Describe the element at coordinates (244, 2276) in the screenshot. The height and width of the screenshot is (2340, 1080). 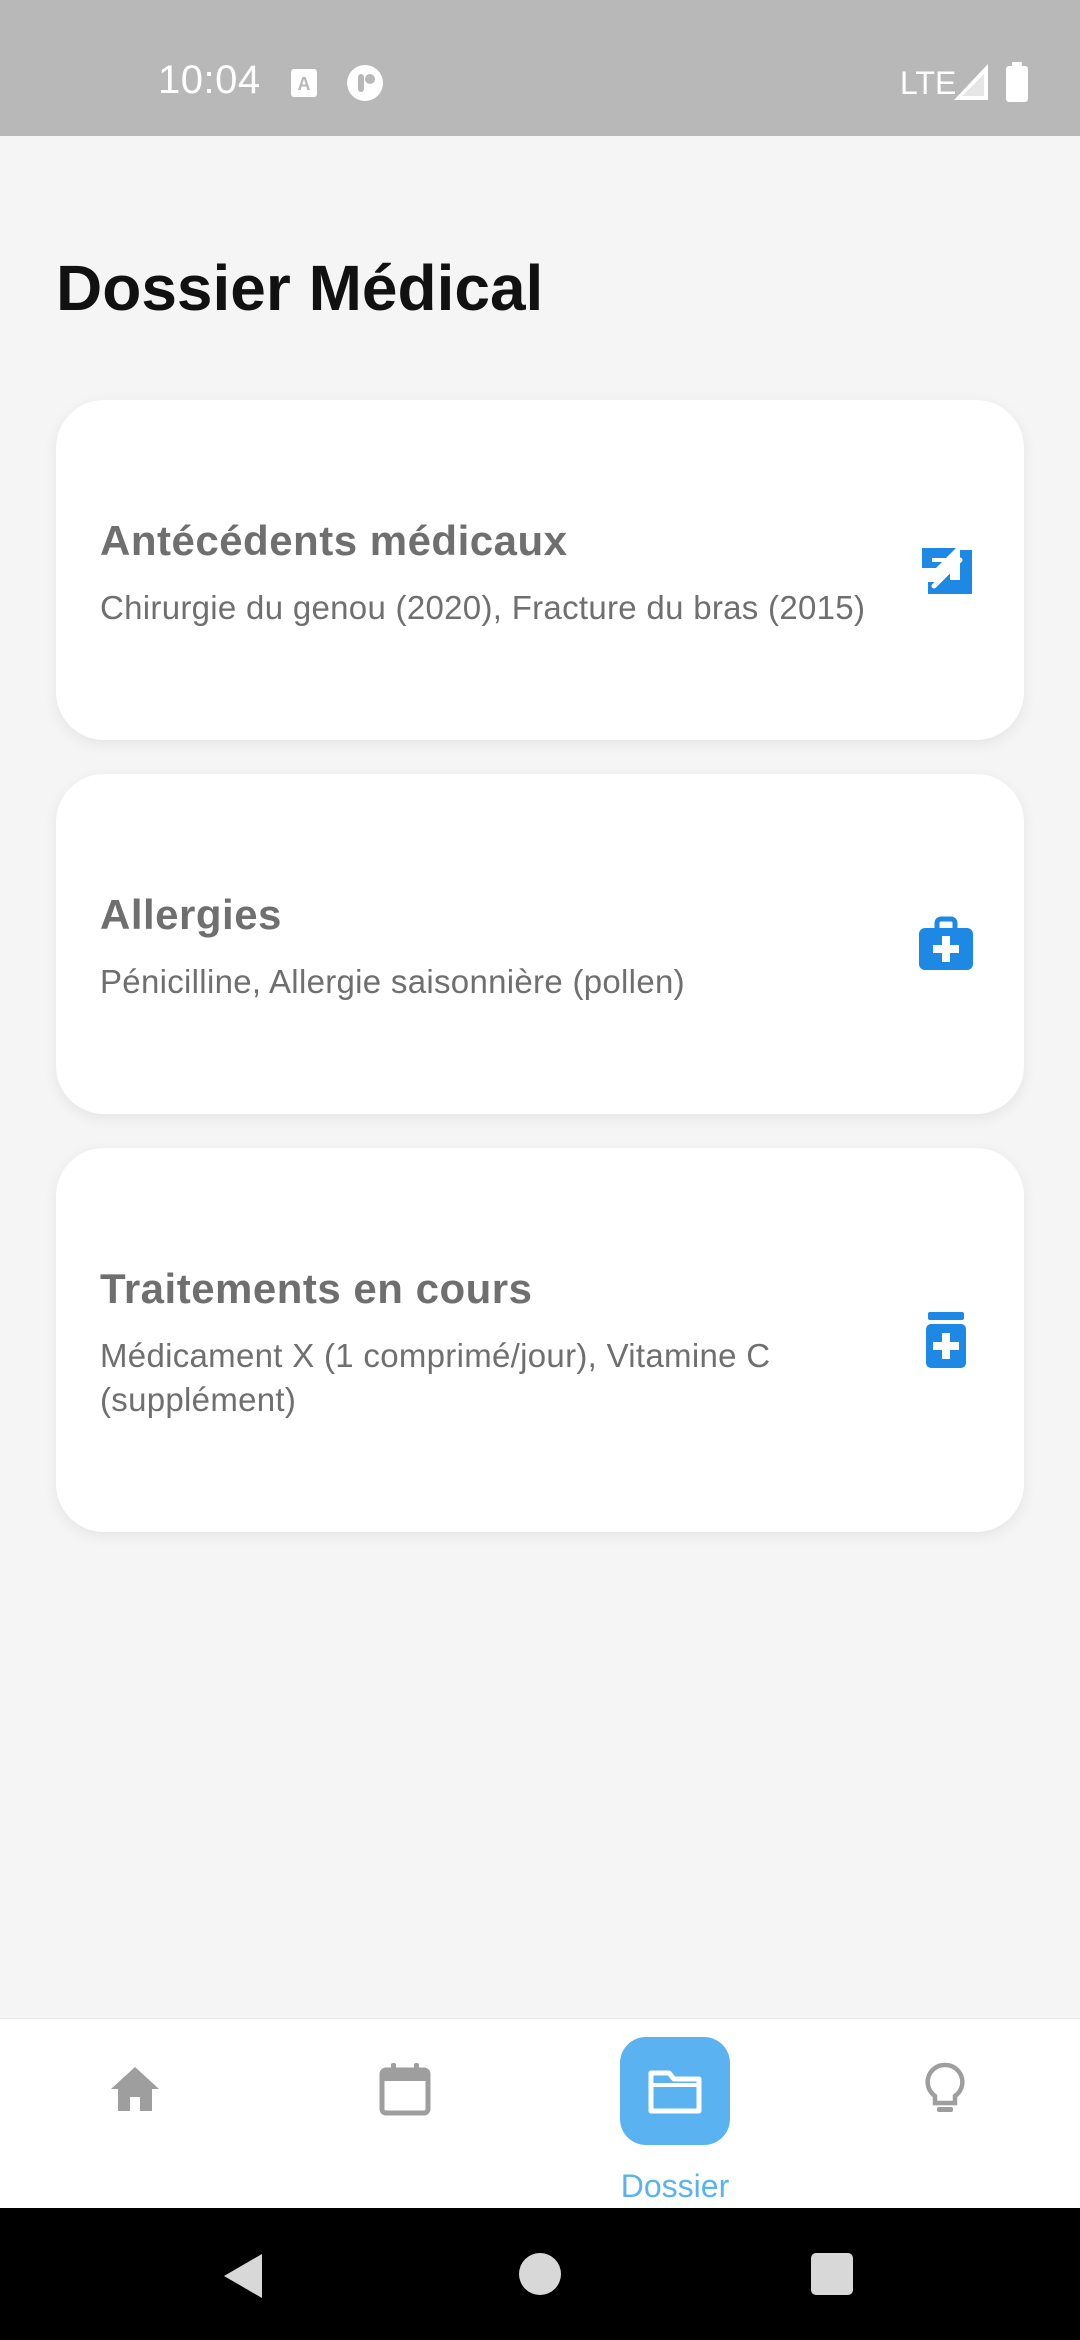
I see `back-icon` at that location.